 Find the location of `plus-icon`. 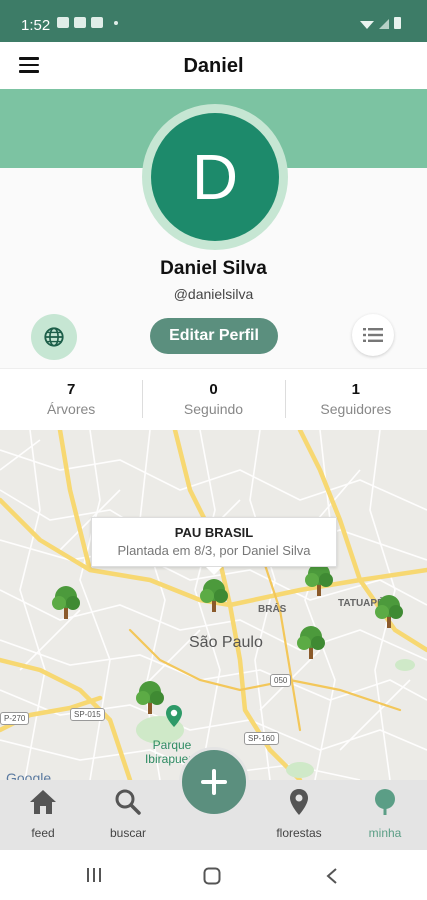

plus-icon is located at coordinates (214, 782).